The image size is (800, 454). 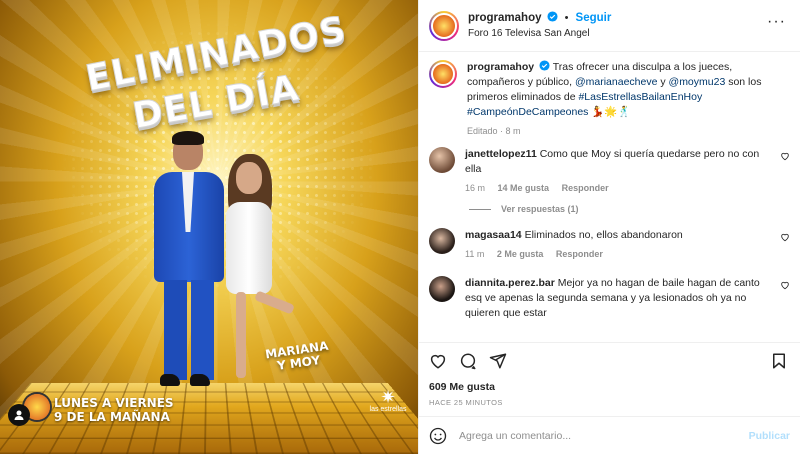 What do you see at coordinates (609, 406) in the screenshot?
I see `post-timestamp: HACE 25 MINUTOS` at bounding box center [609, 406].